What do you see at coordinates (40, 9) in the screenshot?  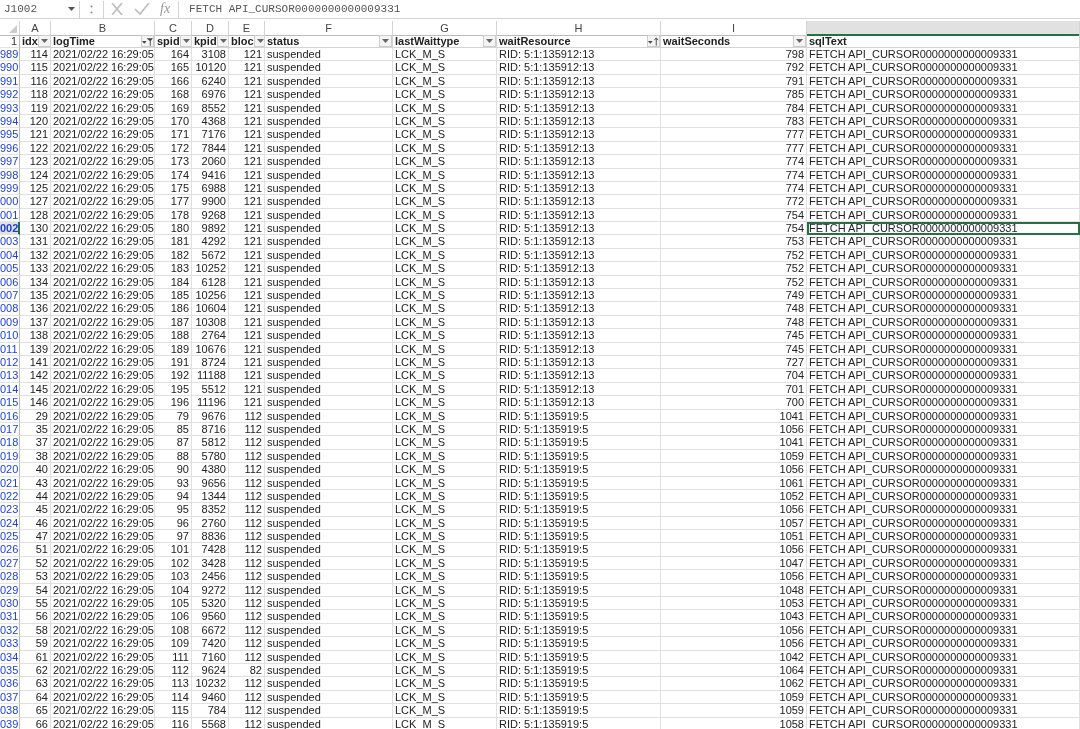 I see `name-box: J1002` at bounding box center [40, 9].